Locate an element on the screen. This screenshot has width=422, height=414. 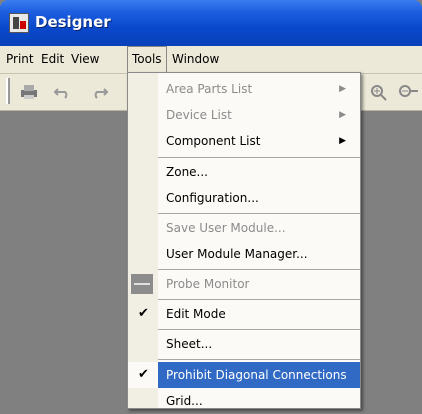
probe-icon is located at coordinates (142, 284).